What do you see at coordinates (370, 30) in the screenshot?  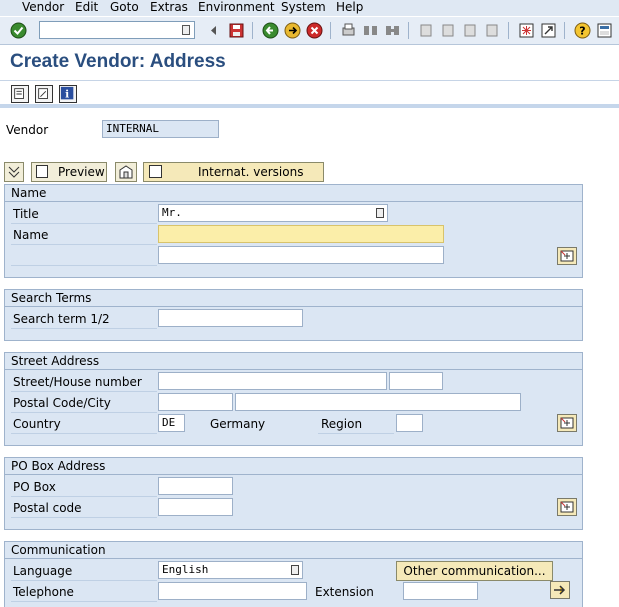 I see `find-icon` at bounding box center [370, 30].